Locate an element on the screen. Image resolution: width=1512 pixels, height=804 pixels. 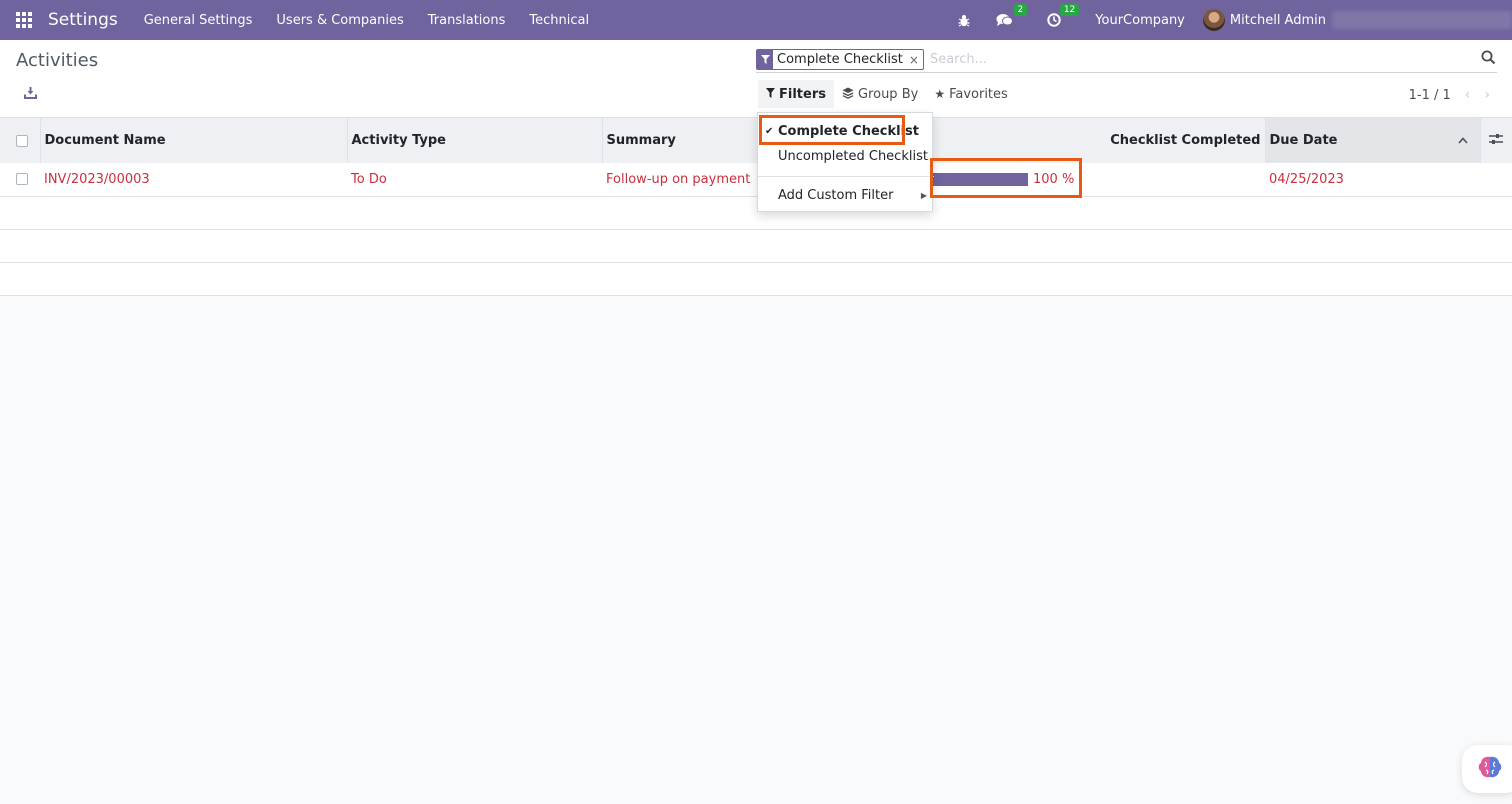
add-custom-filter-label: Add Custom Filter is located at coordinates (836, 195).